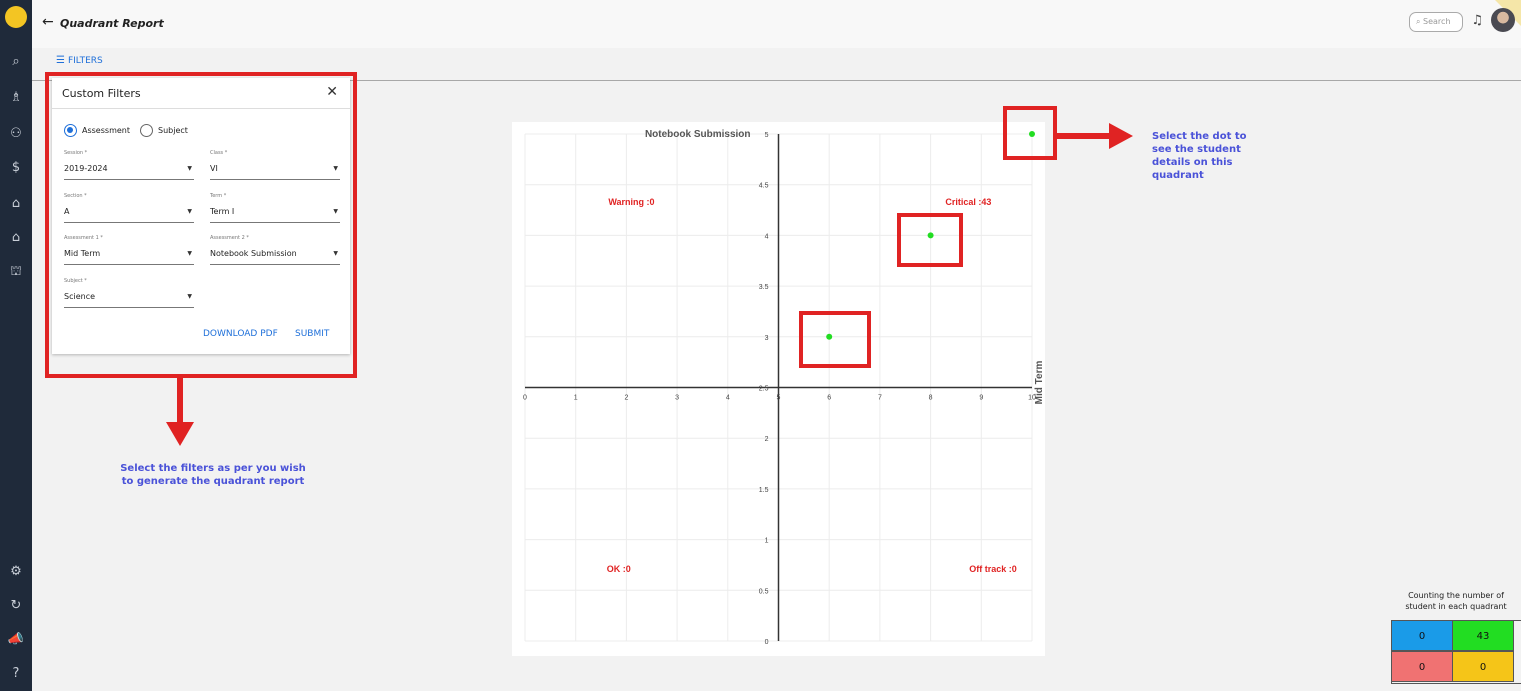 Image resolution: width=1521 pixels, height=691 pixels. I want to click on x-tick-label: 0, so click(525, 398).